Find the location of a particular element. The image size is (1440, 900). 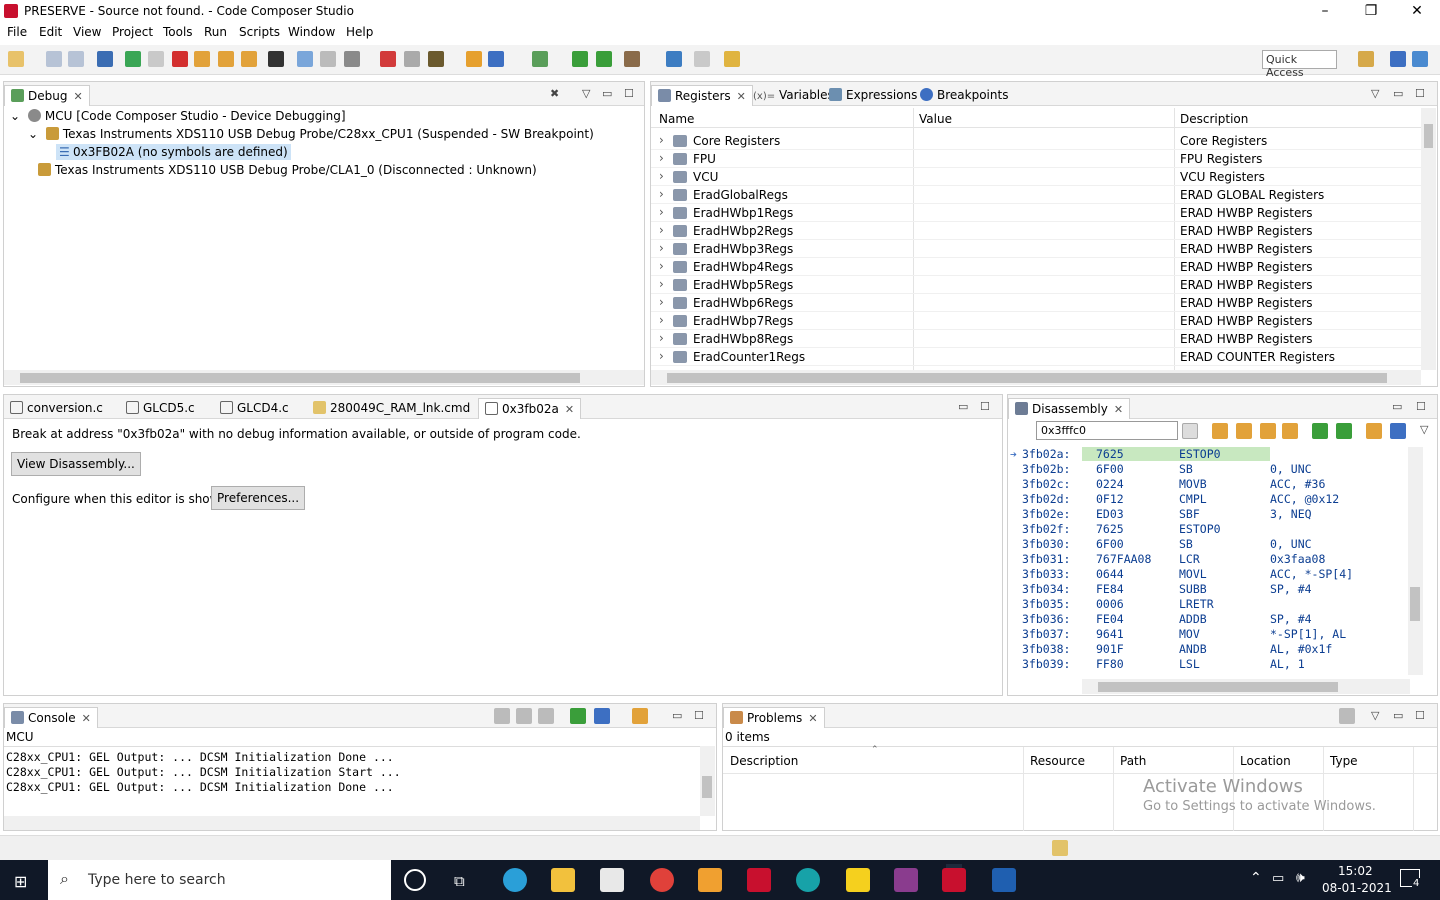

tab-linker-cmd: 280049C_RAM_lnk.cmd is located at coordinates (391, 408).